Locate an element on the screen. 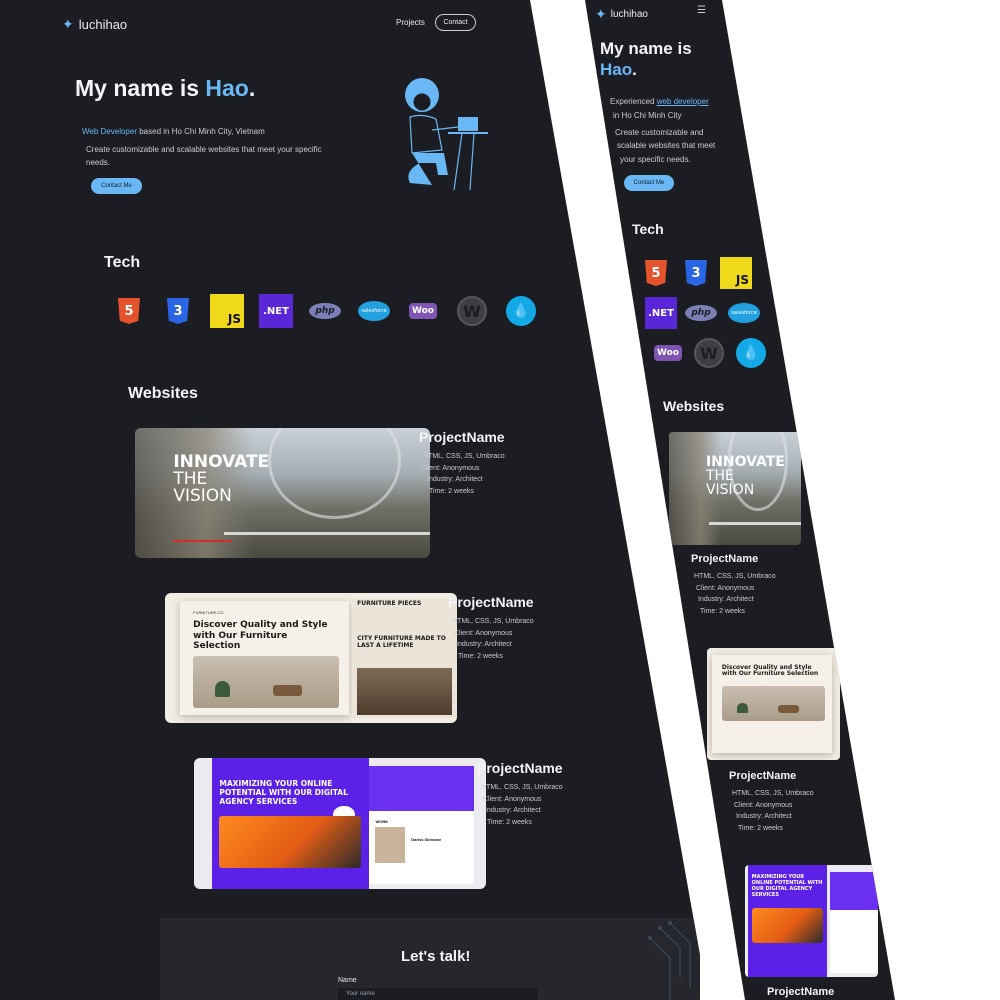 The width and height of the screenshot is (1000, 1000). shot-side-title-2: CITY FURNITURE MADE TO LAST A LIFETIME is located at coordinates (401, 642).